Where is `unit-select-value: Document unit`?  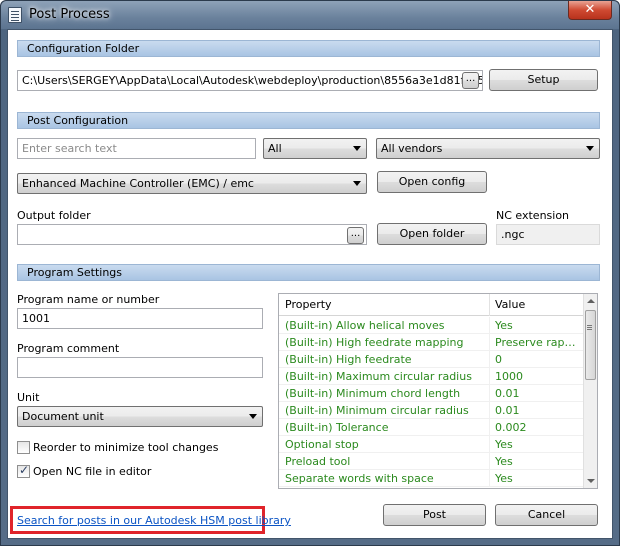 unit-select-value: Document unit is located at coordinates (63, 416).